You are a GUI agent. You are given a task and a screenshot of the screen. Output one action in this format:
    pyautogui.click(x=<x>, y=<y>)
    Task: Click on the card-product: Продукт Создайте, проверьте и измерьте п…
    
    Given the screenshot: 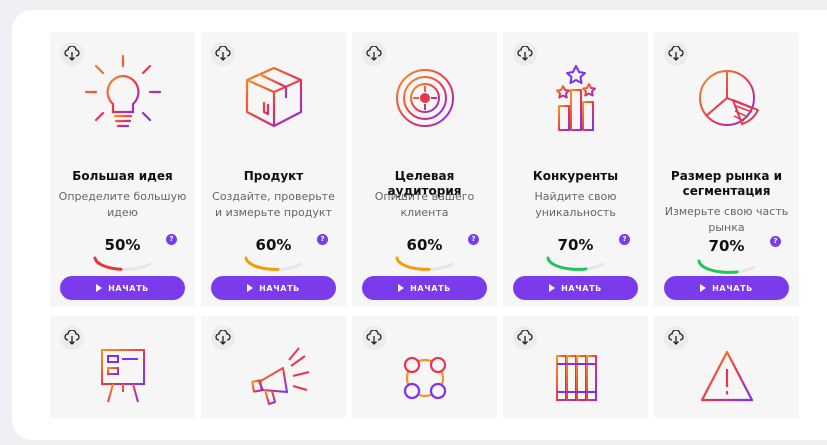 What is the action you would take?
    pyautogui.click(x=273, y=169)
    